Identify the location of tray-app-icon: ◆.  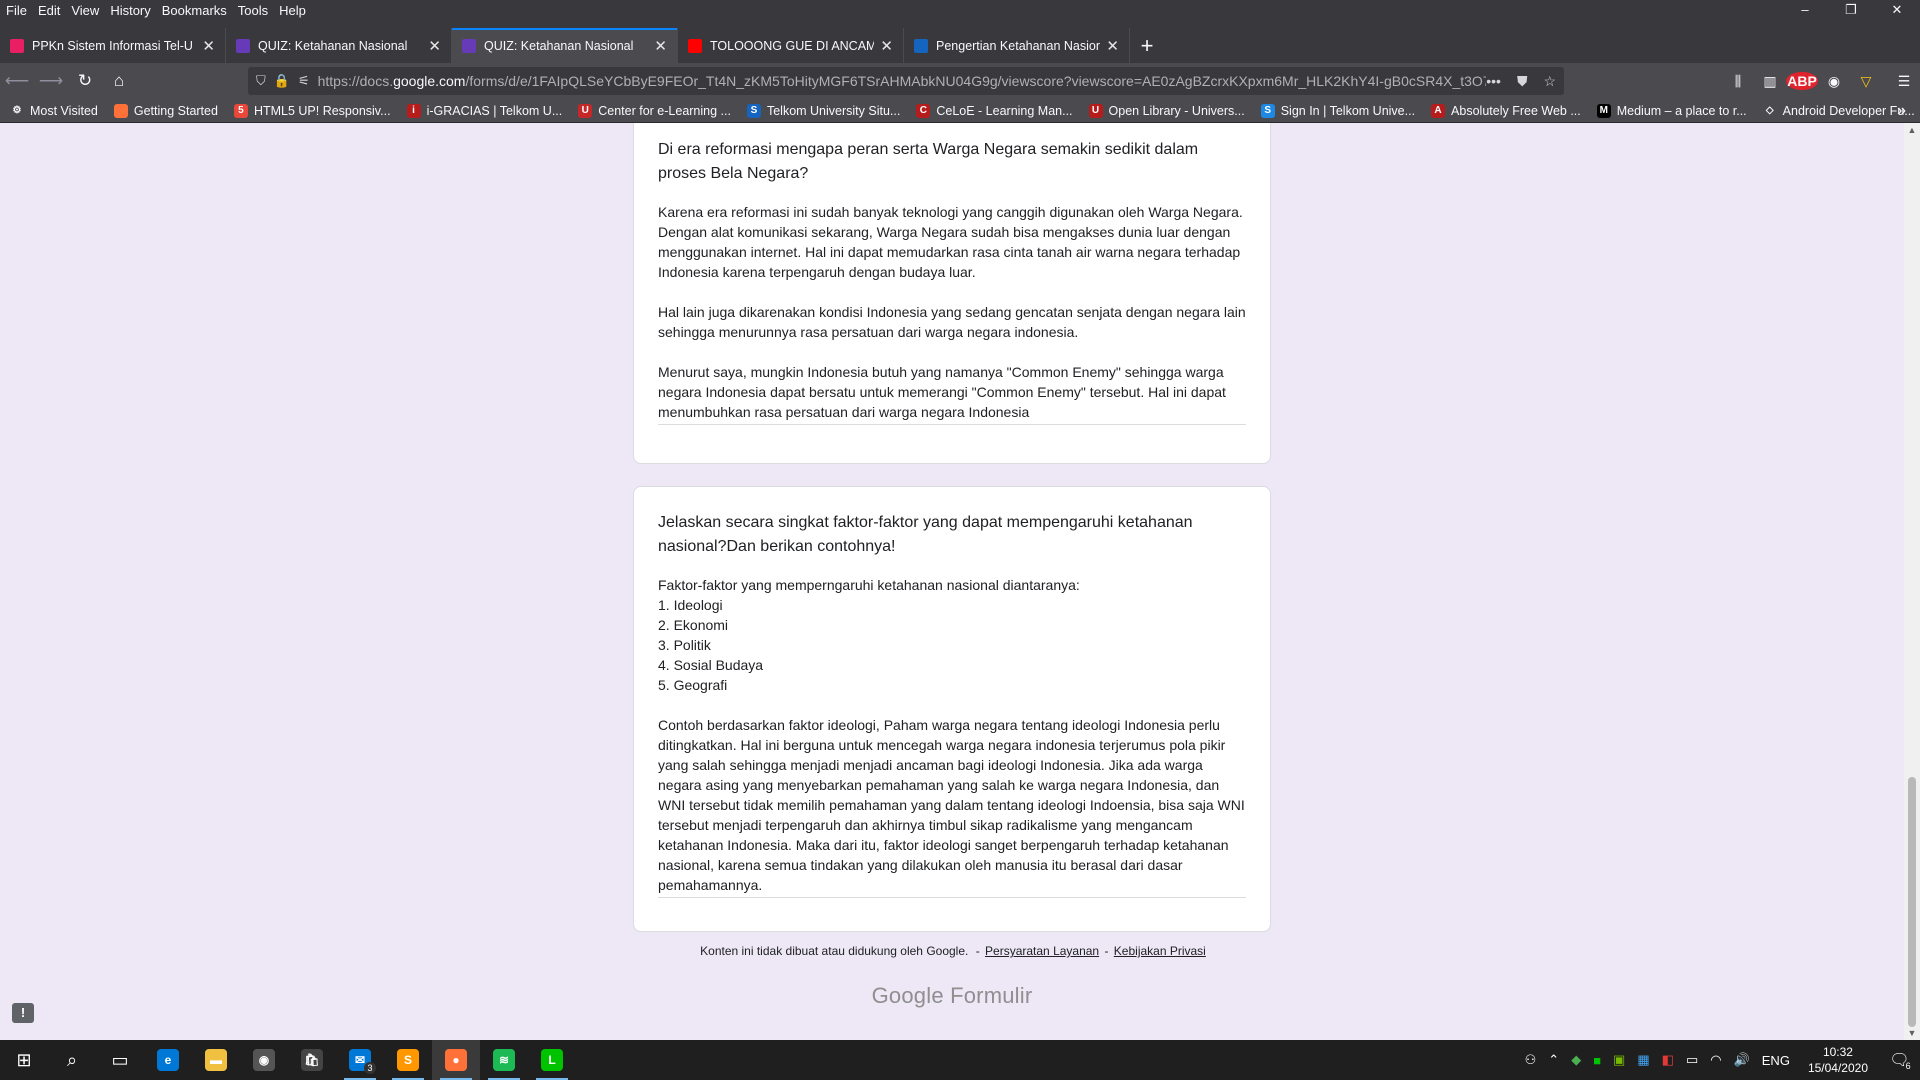
(1576, 1060).